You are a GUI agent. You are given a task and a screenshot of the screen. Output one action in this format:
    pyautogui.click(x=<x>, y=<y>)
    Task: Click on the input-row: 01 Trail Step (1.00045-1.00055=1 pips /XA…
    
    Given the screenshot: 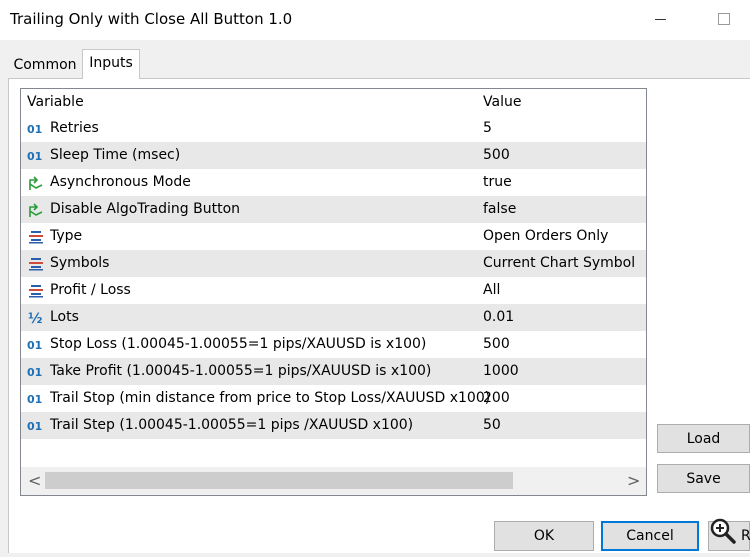 What is the action you would take?
    pyautogui.click(x=333, y=425)
    